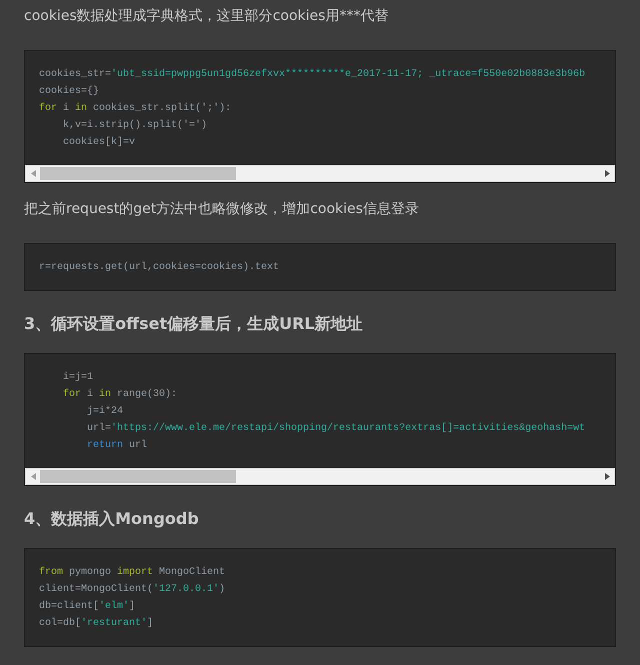 This screenshot has width=640, height=665. I want to click on code-line: i=j=1, so click(78, 377).